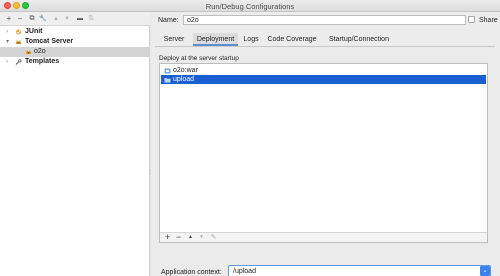 This screenshot has width=500, height=276. Describe the element at coordinates (199, 58) in the screenshot. I see `deploy-section-label: Deploy at the server startup` at that location.